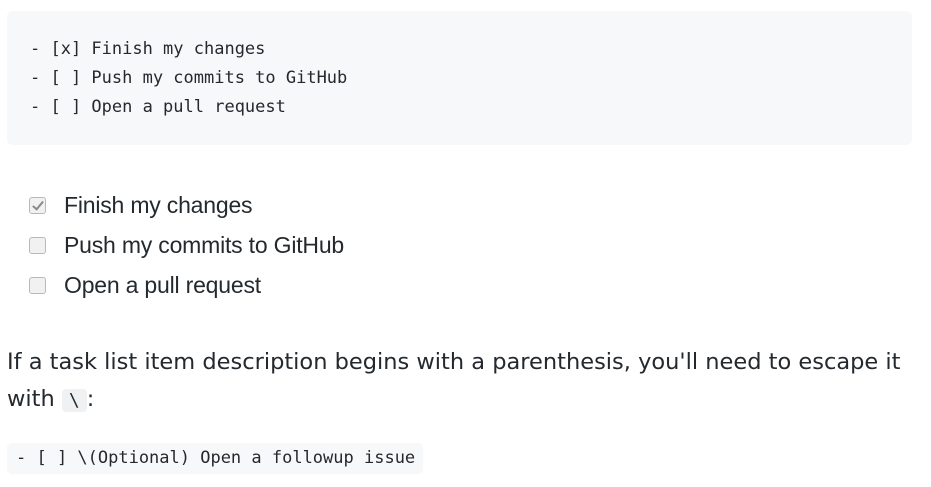  I want to click on code-line: - [ ] Open a pull request, so click(158, 107).